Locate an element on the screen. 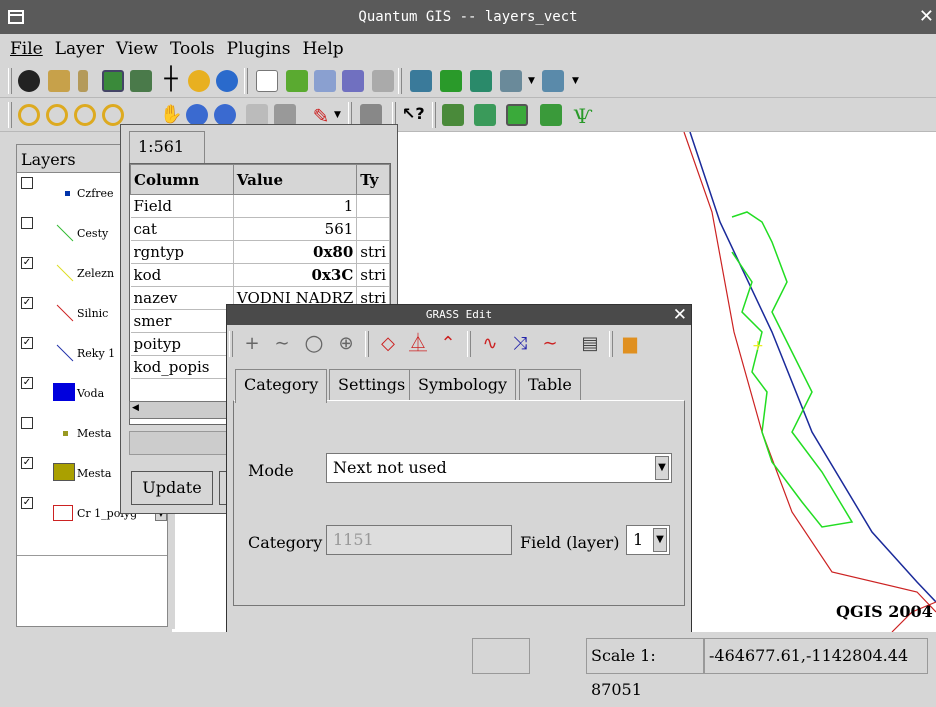 The height and width of the screenshot is (707, 936). grass-tools-icon is located at coordinates (451, 81).